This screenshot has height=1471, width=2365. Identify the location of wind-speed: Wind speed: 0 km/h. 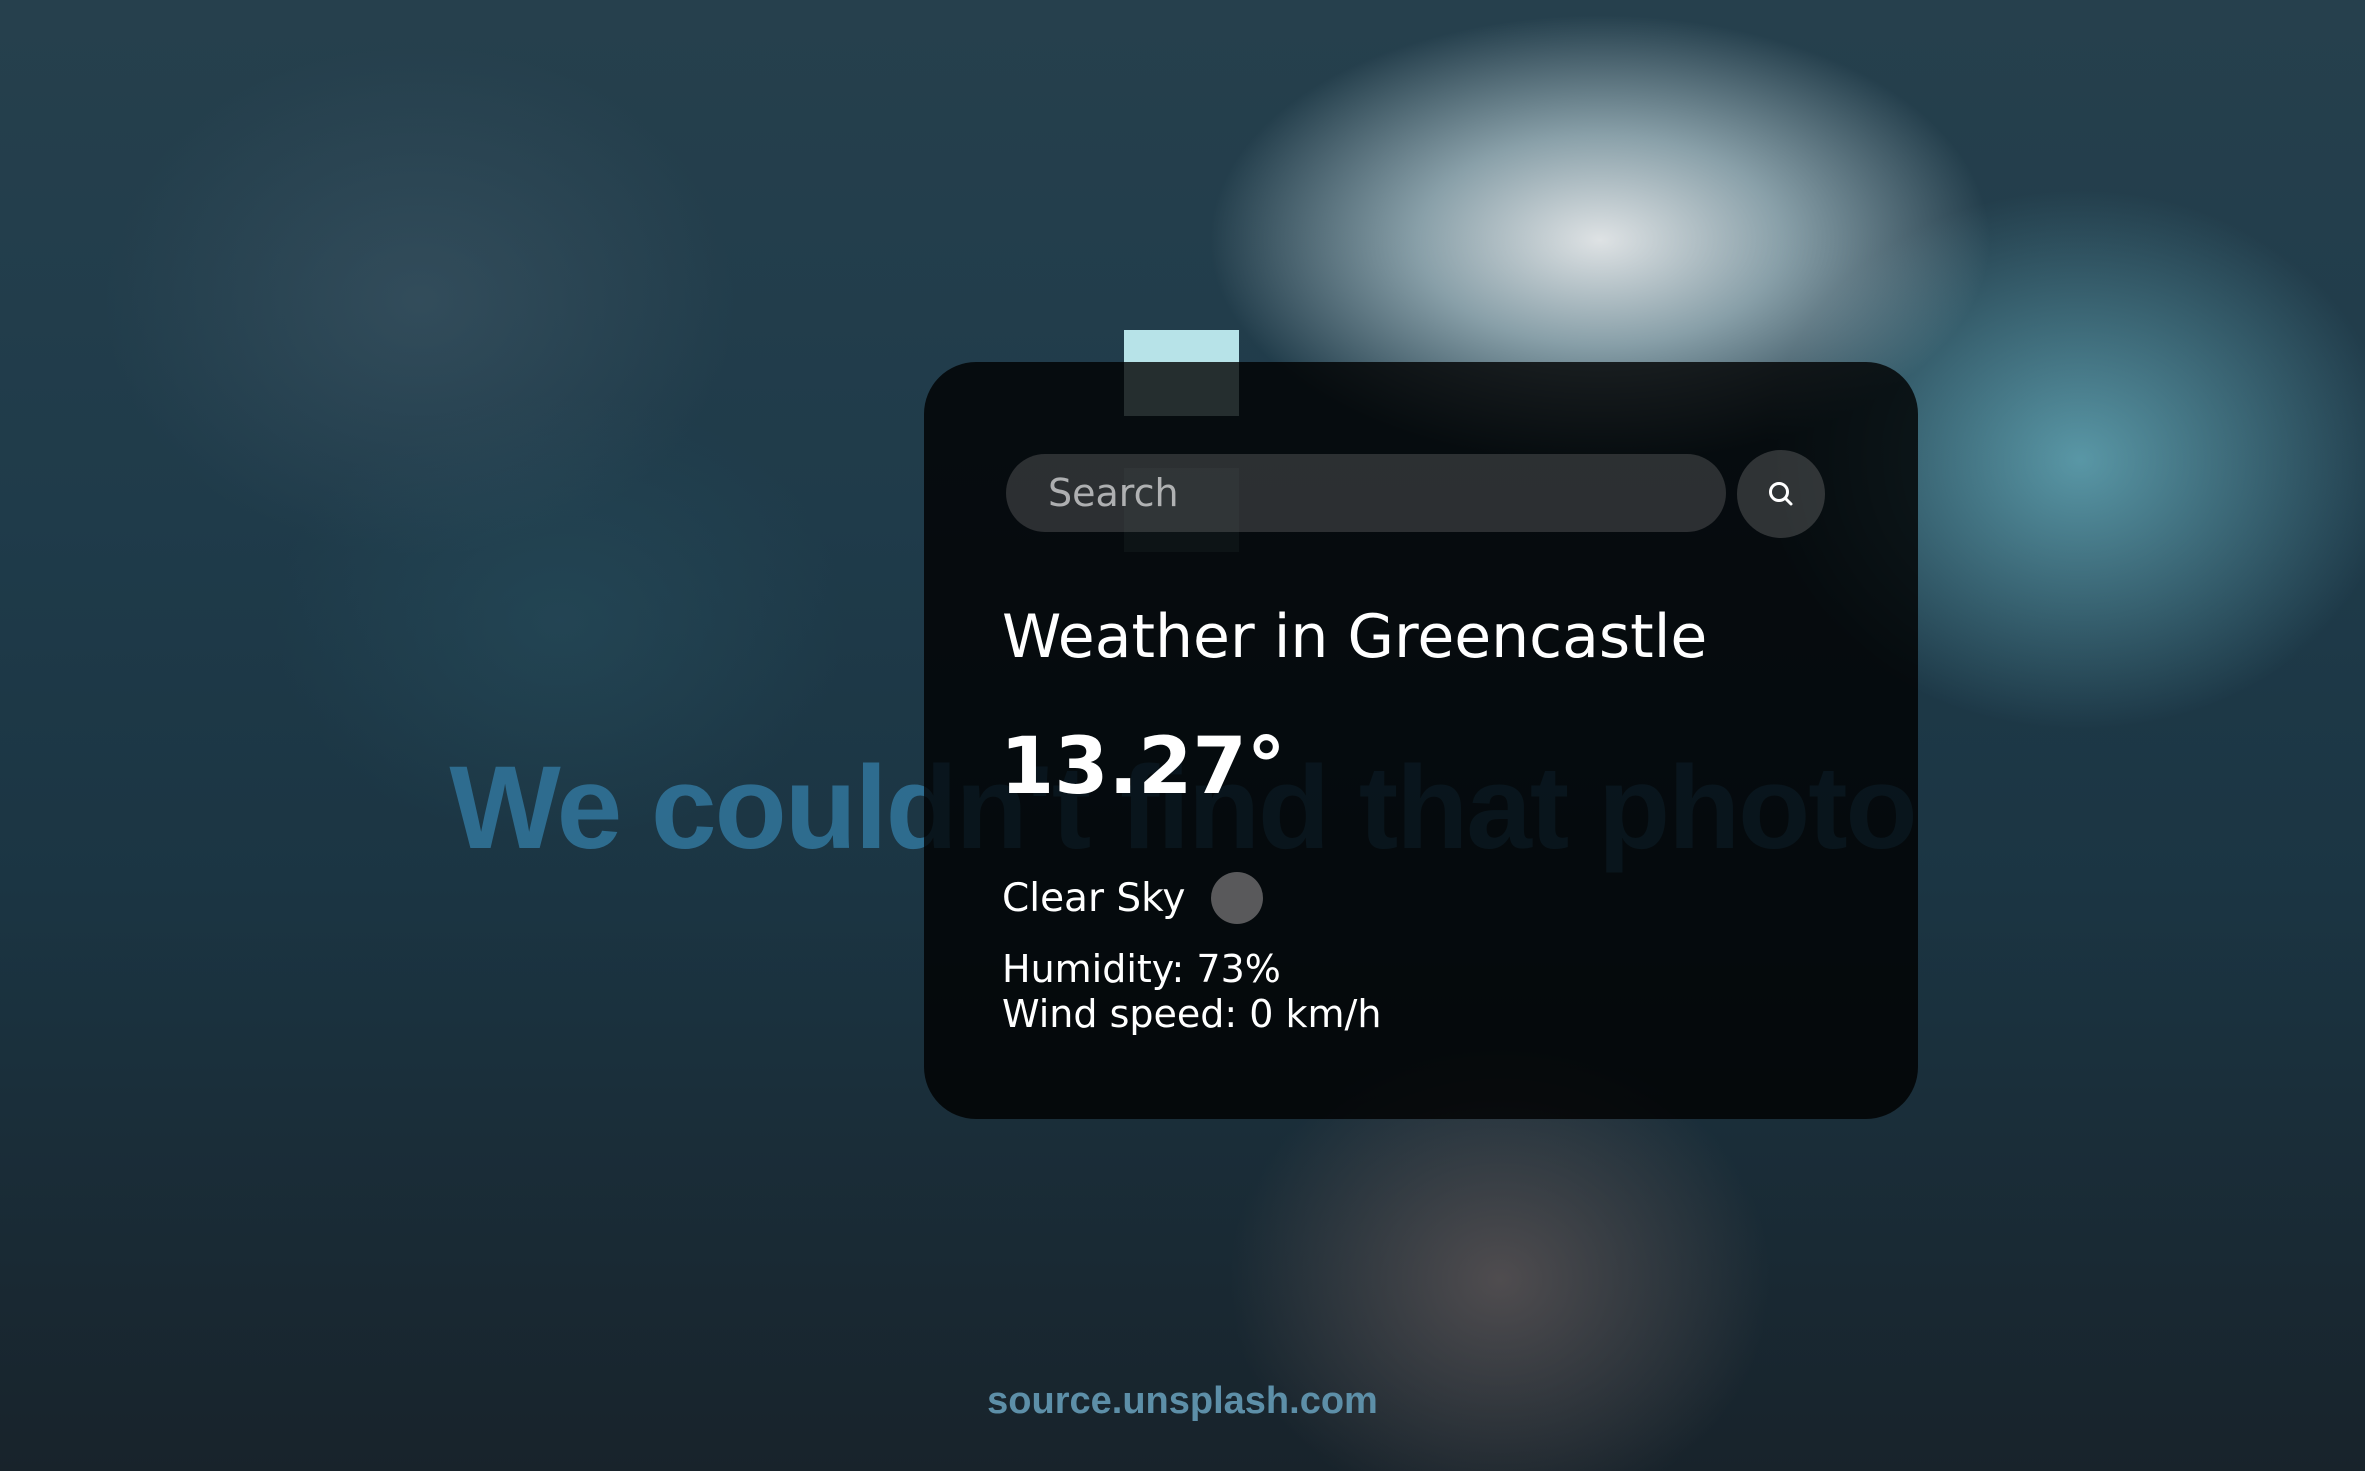
(1192, 1014).